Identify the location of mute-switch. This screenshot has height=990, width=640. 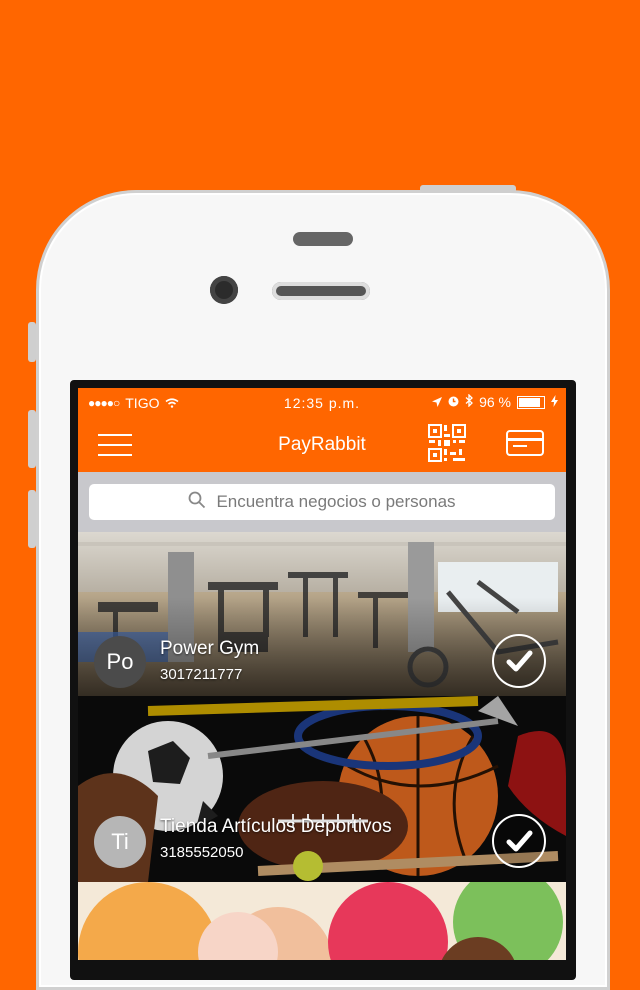
(32, 342).